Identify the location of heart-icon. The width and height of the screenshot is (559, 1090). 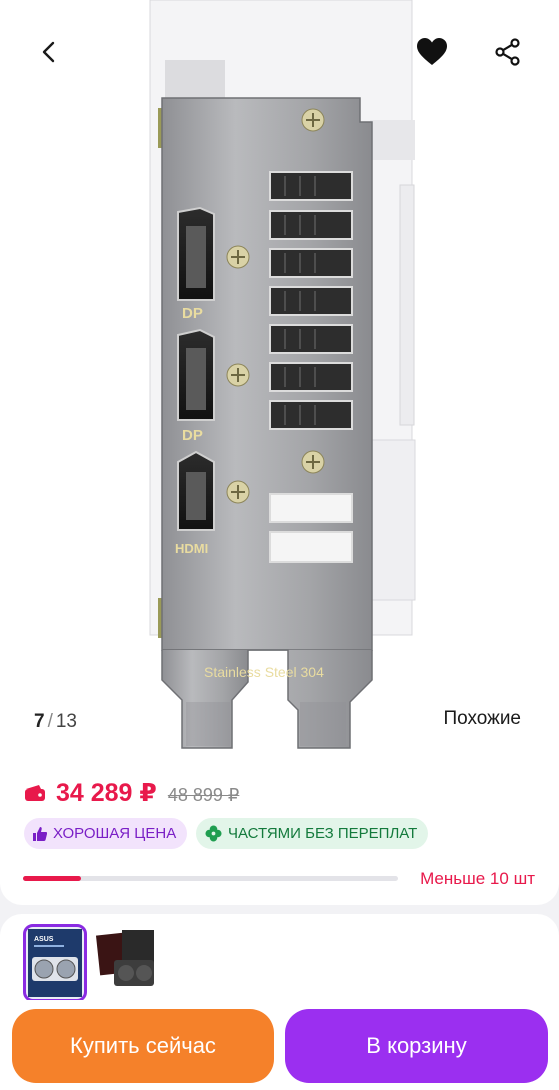
(432, 51).